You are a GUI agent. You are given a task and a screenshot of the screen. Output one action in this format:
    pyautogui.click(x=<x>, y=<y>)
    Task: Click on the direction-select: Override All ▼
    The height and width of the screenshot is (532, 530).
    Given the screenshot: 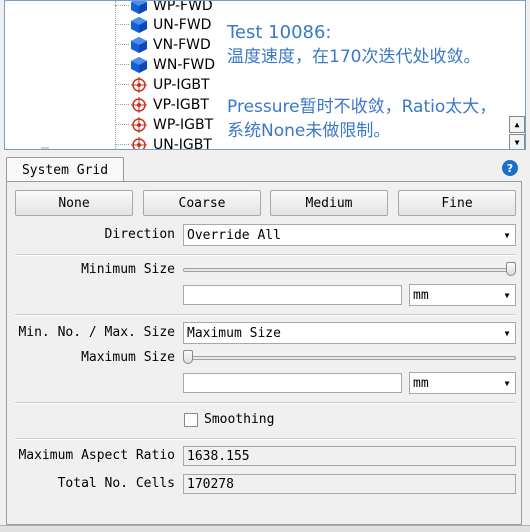 What is the action you would take?
    pyautogui.click(x=349, y=235)
    